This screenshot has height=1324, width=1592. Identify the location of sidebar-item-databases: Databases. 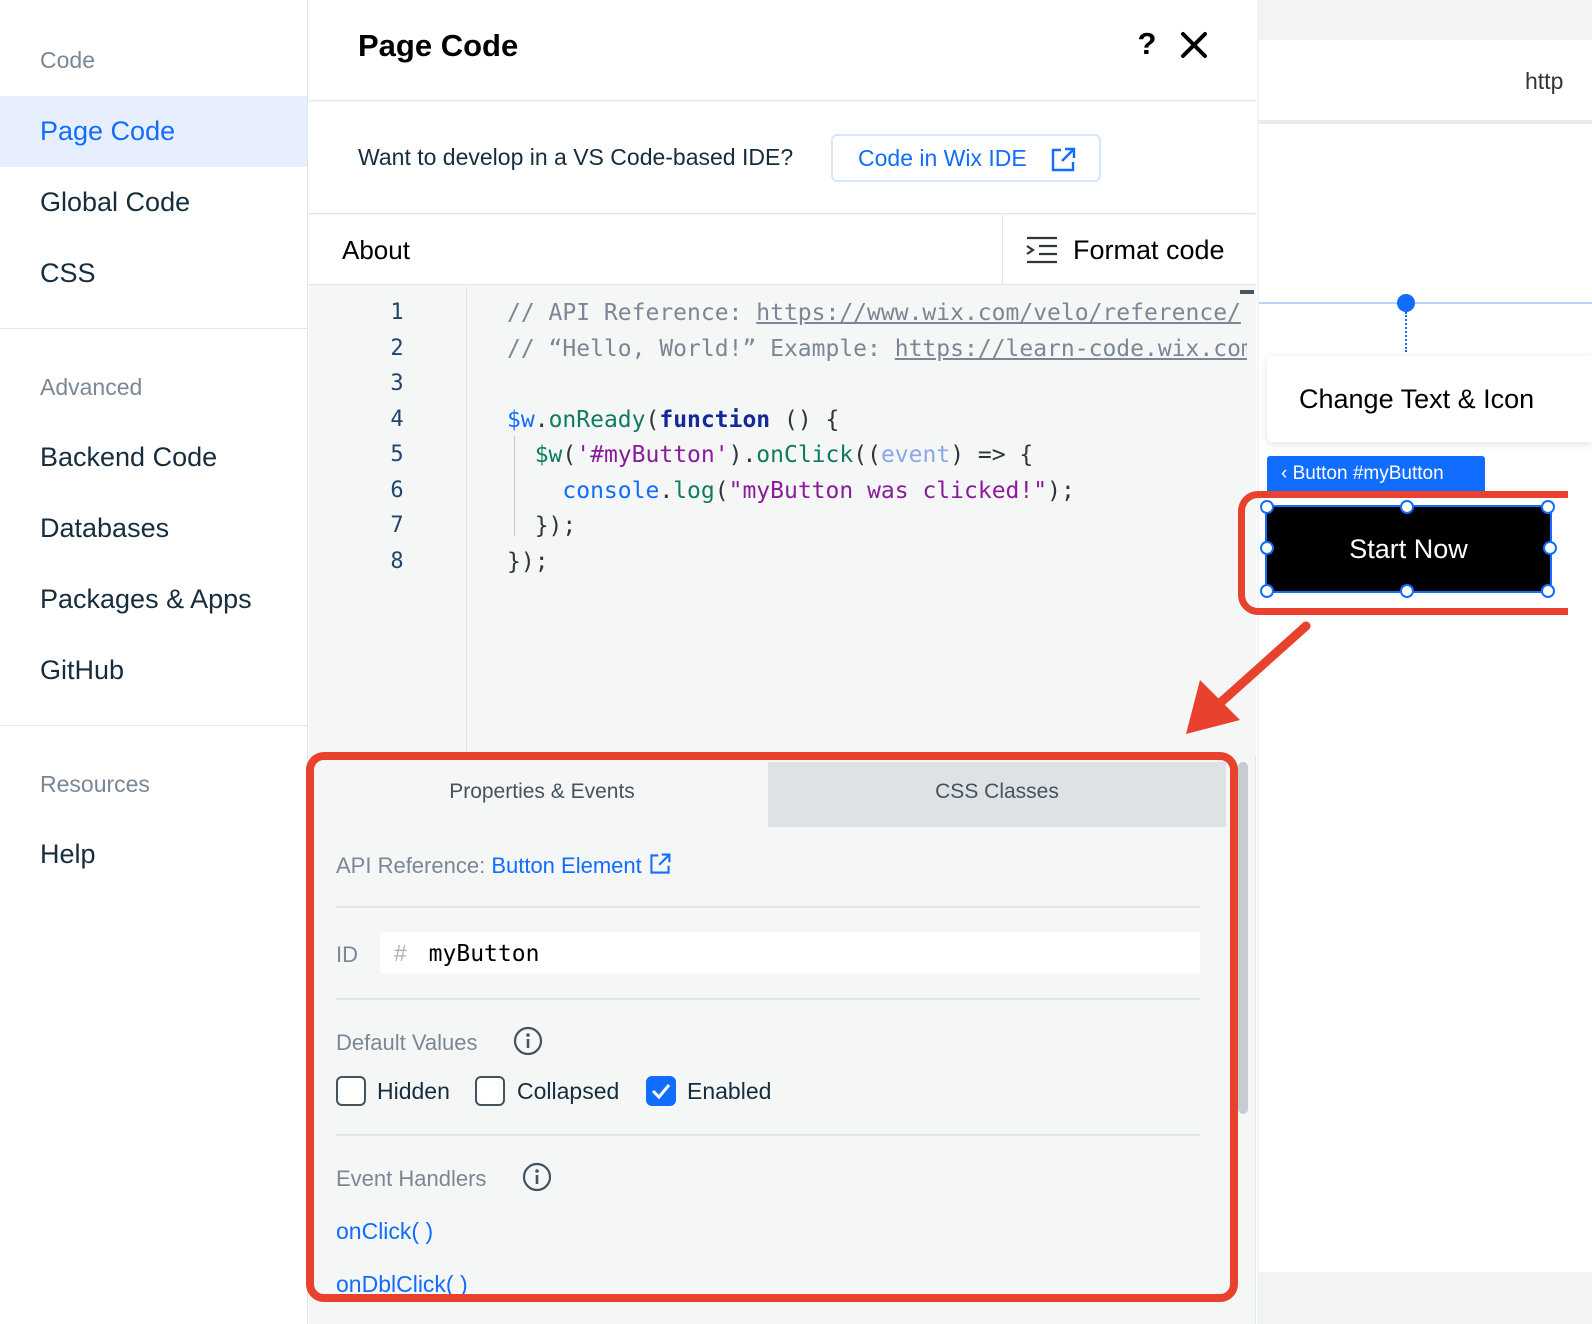
(153, 528).